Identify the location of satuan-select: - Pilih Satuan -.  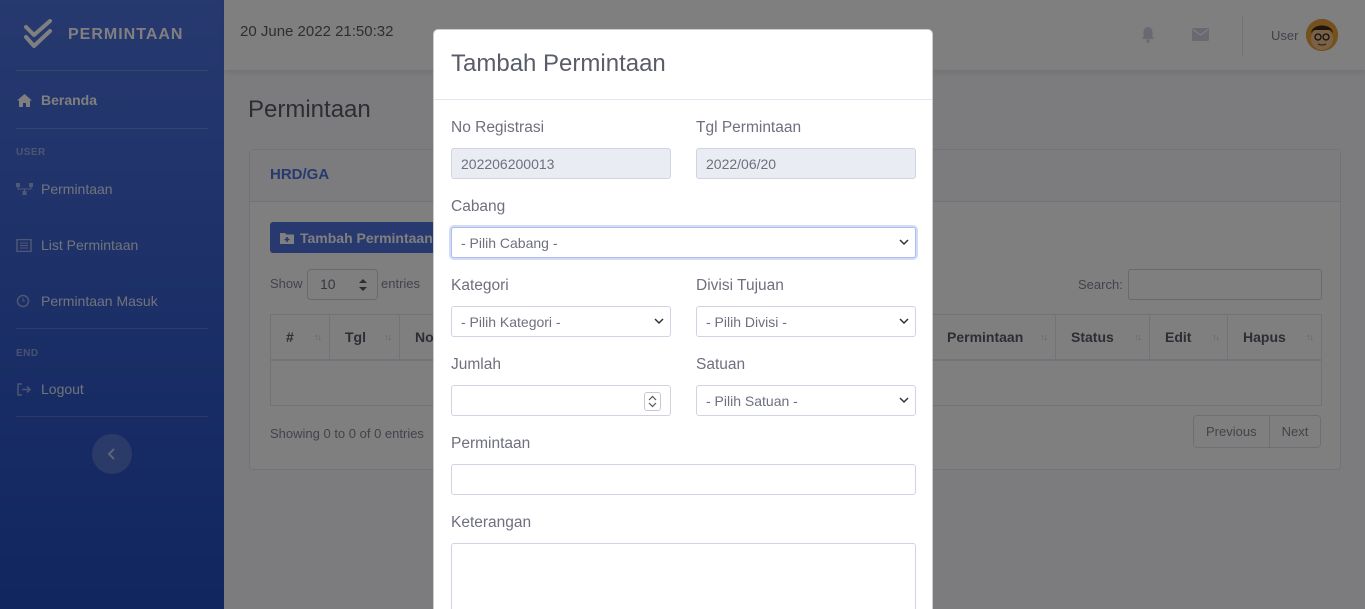
(806, 400).